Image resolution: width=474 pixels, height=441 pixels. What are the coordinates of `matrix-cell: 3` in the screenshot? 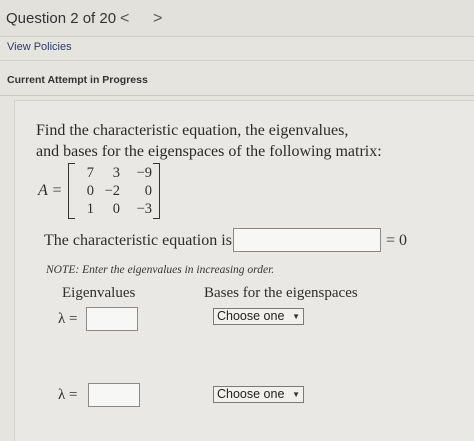 It's located at (116, 173).